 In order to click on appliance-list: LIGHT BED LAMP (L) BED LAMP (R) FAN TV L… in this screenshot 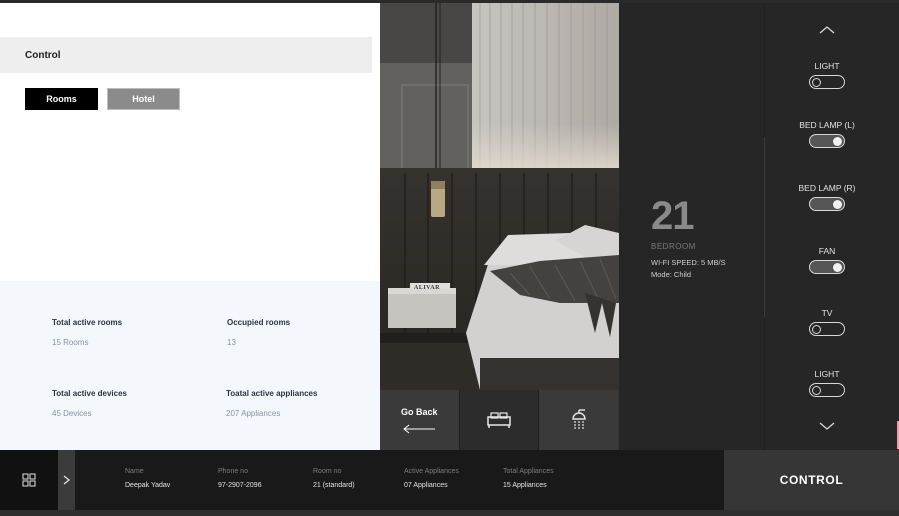, I will do `click(832, 226)`.